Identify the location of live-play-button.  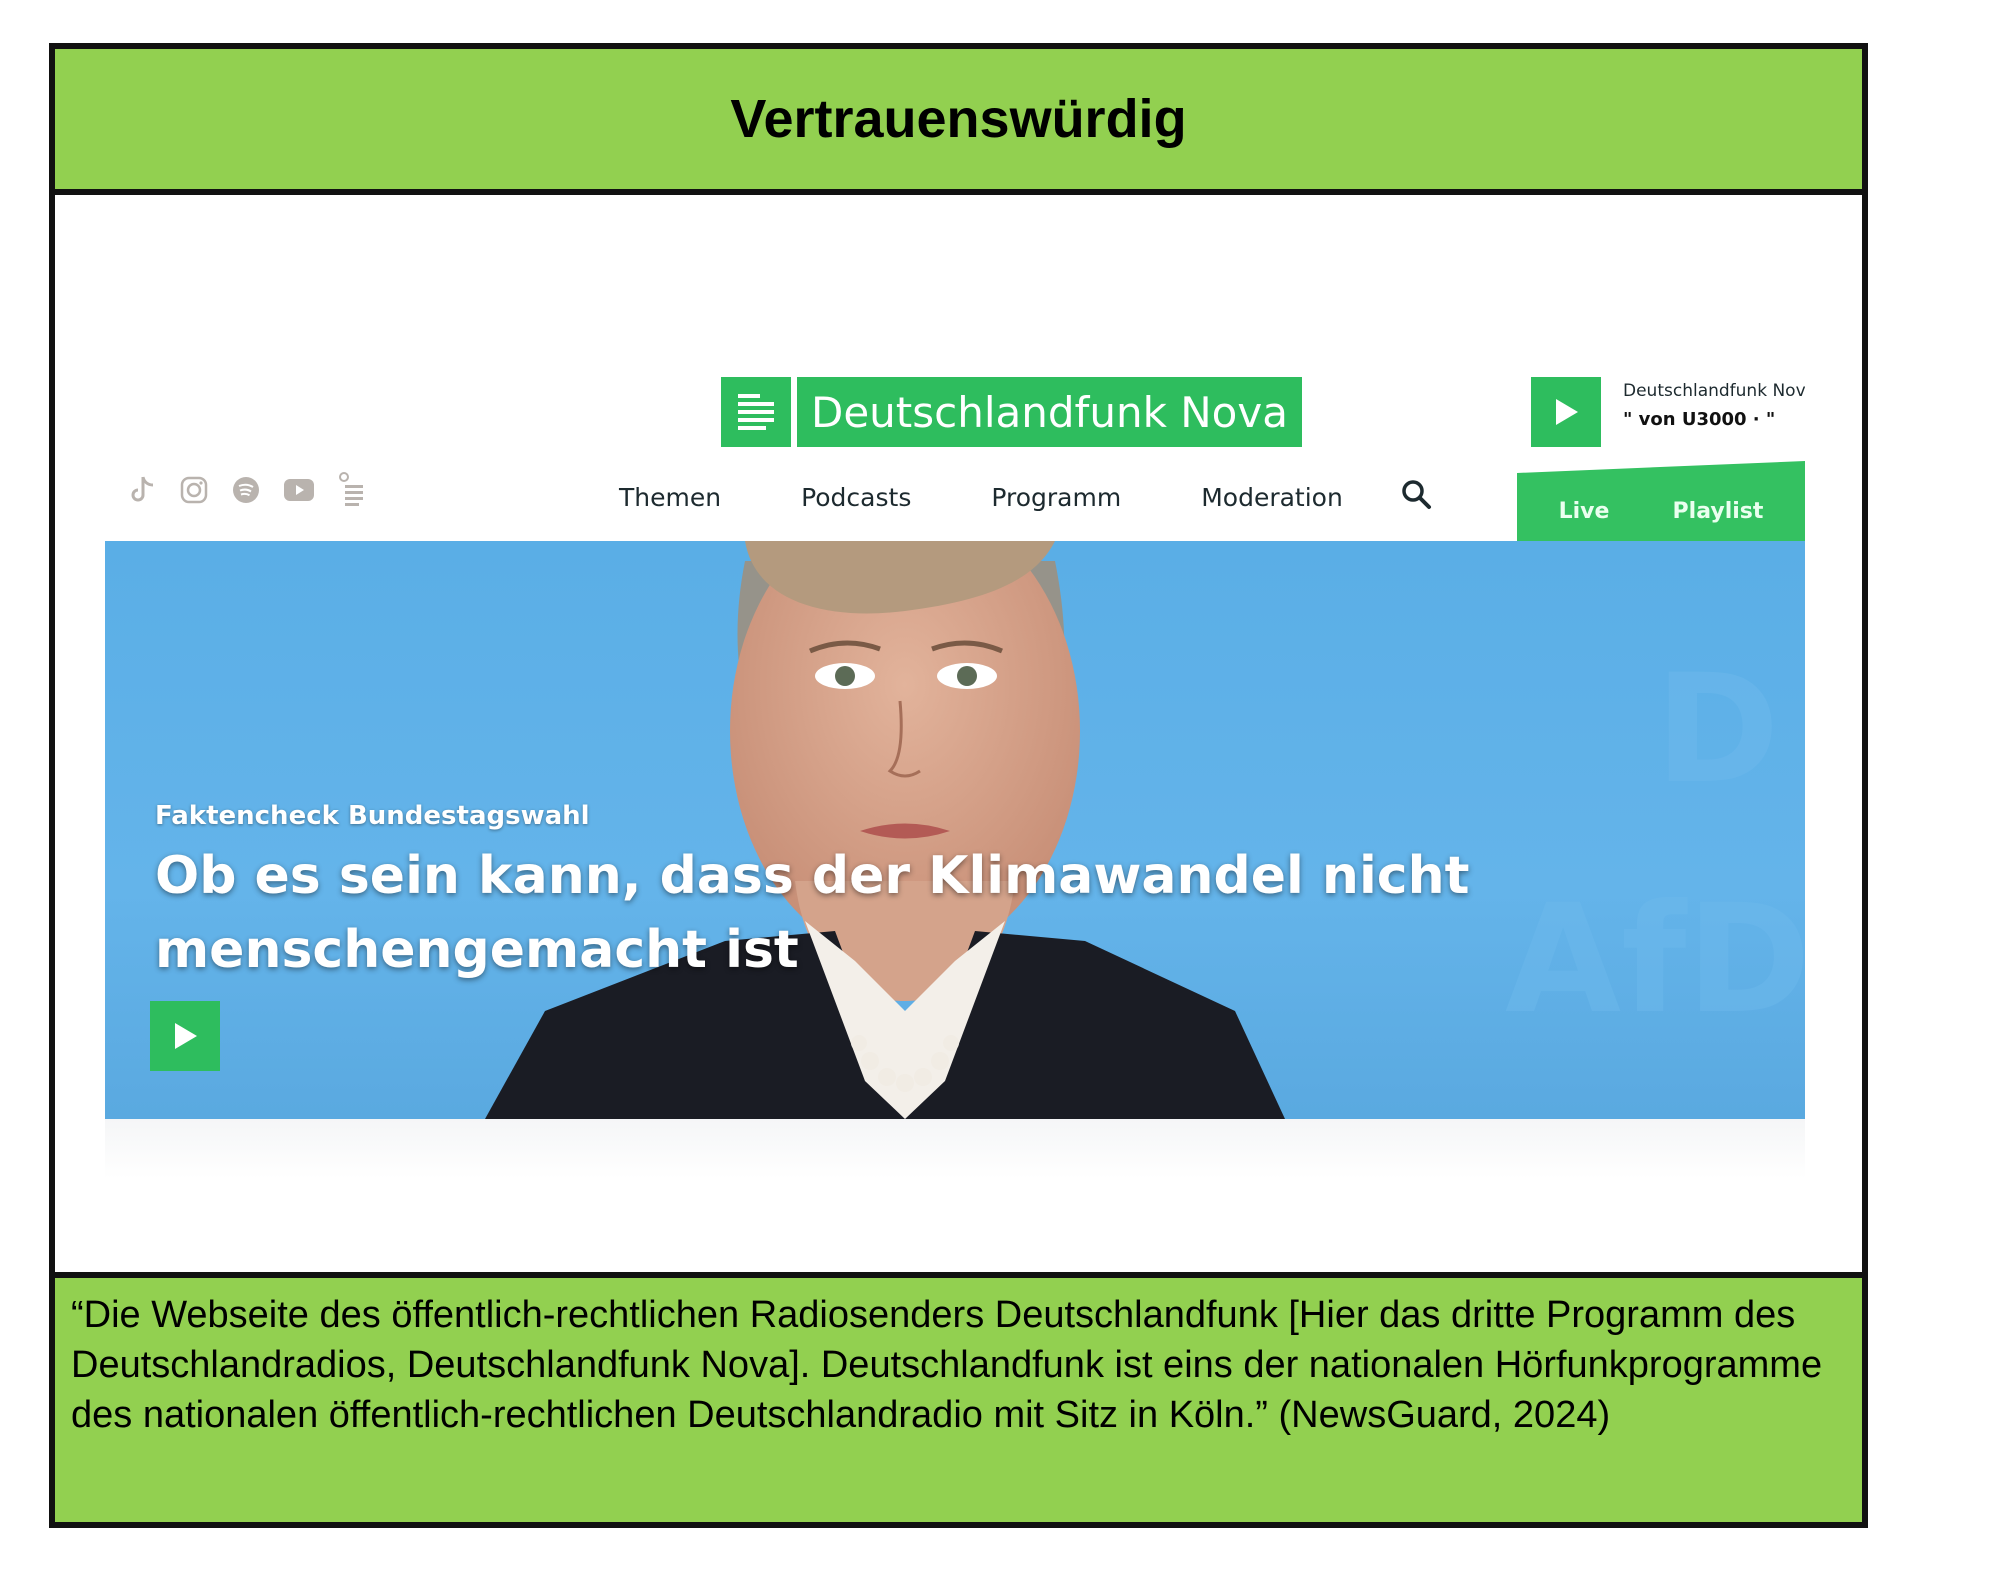
(1566, 412).